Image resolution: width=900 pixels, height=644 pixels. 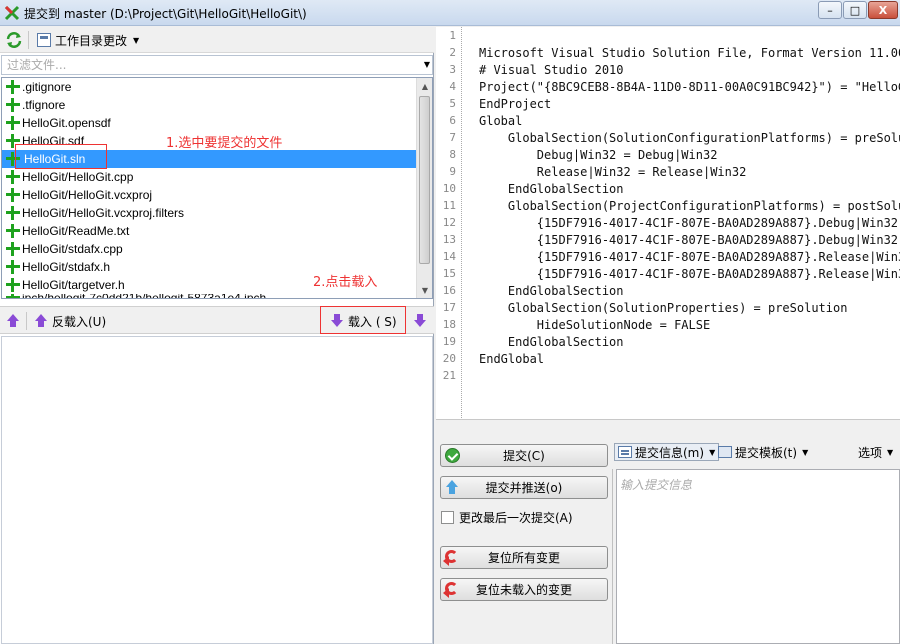 I want to click on file-list-item: HelloGit.opensdf, so click(x=209, y=123).